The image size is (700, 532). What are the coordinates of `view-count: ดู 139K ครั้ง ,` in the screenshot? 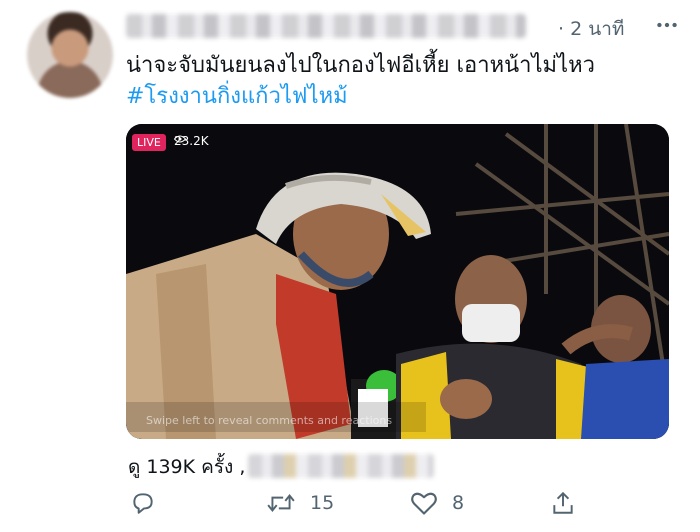 It's located at (186, 467).